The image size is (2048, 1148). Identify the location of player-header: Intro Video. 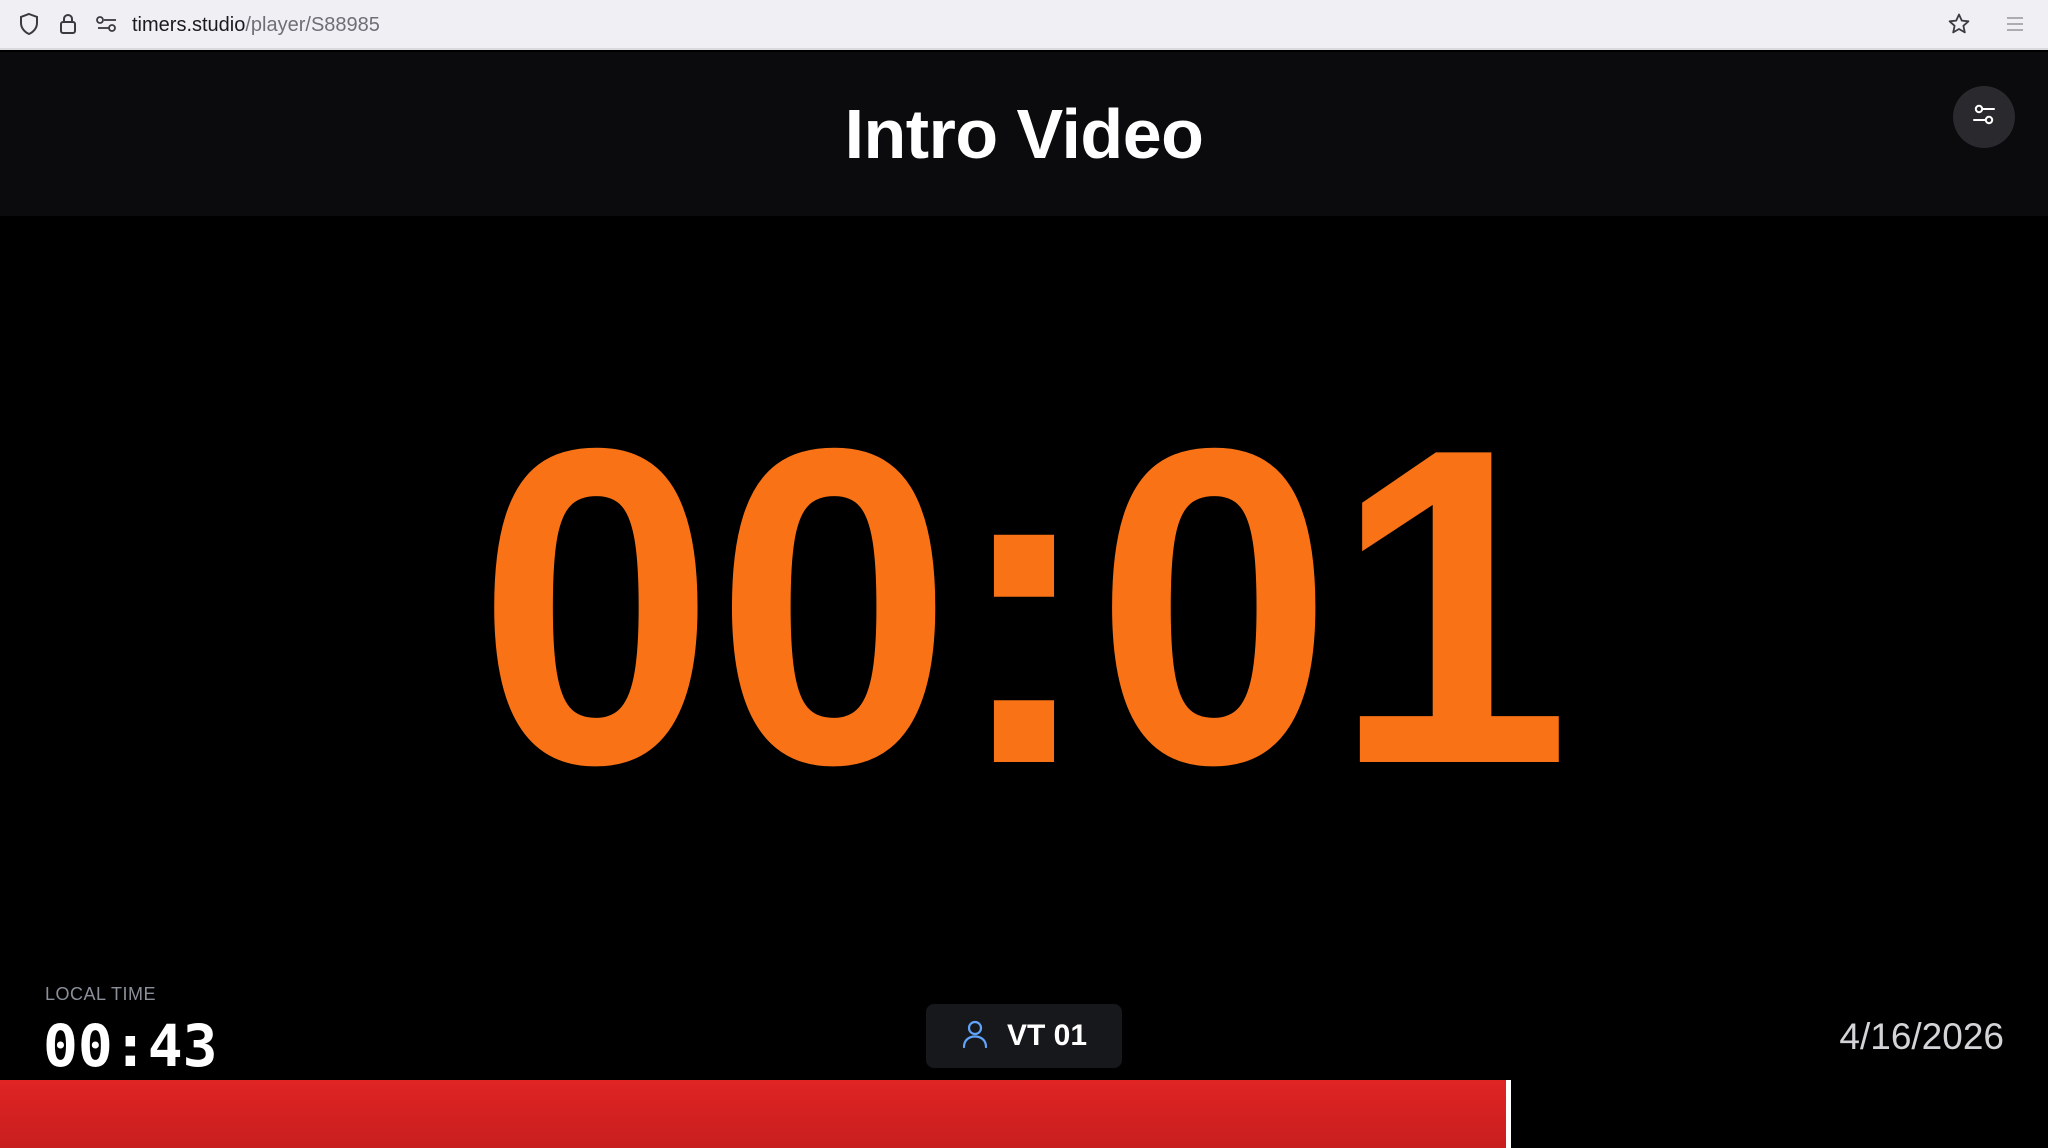
(1024, 134).